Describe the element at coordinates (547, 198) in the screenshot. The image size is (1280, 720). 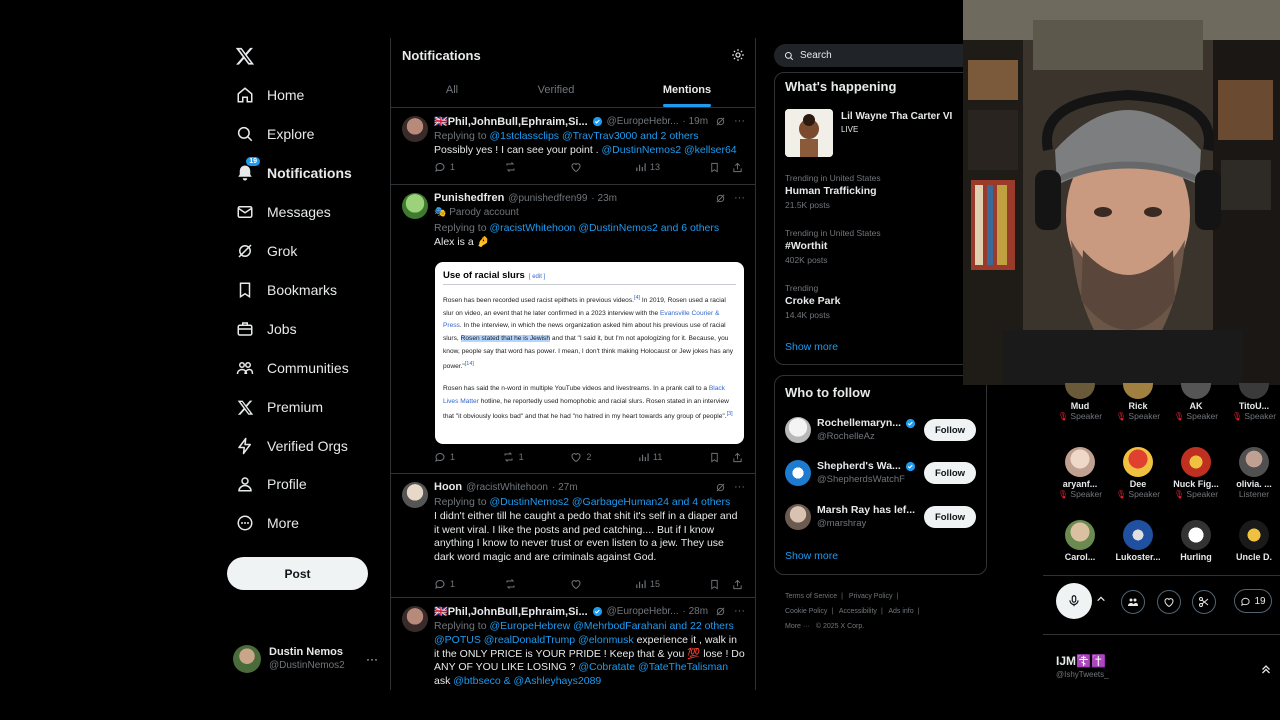
I see `tweet-author-handle: @punishedfren99` at that location.